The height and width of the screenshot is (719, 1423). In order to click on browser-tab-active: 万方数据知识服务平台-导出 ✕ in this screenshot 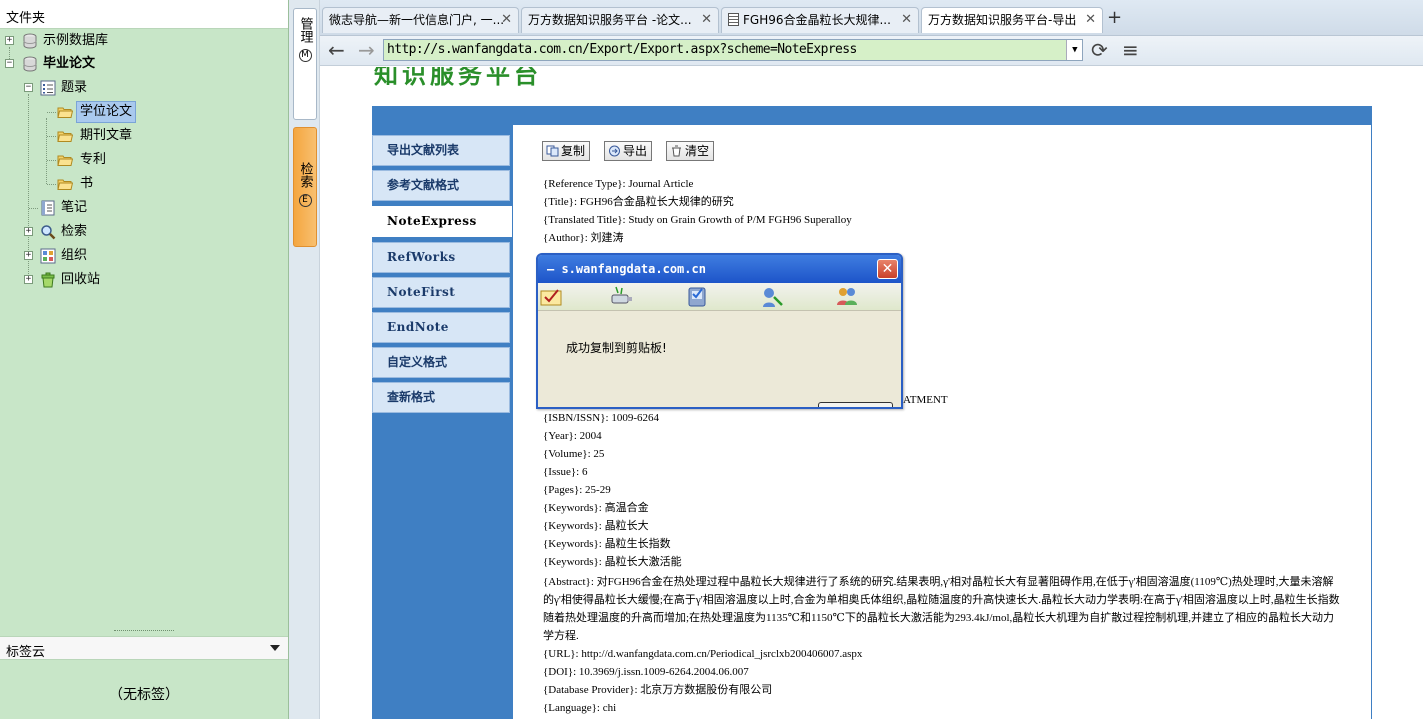, I will do `click(1012, 20)`.